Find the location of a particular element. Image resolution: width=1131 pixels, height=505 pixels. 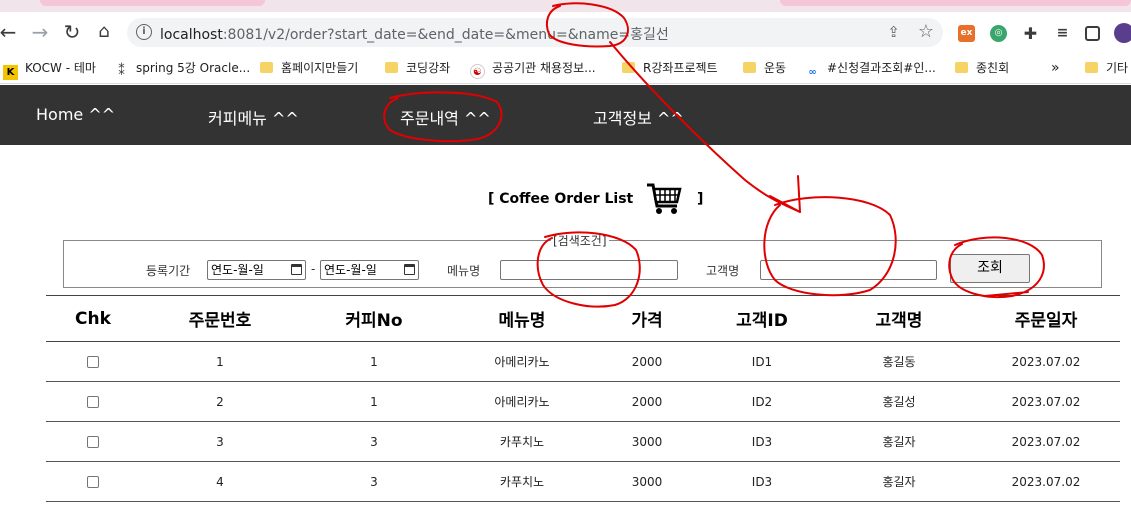

page-title-close: ] is located at coordinates (700, 199).